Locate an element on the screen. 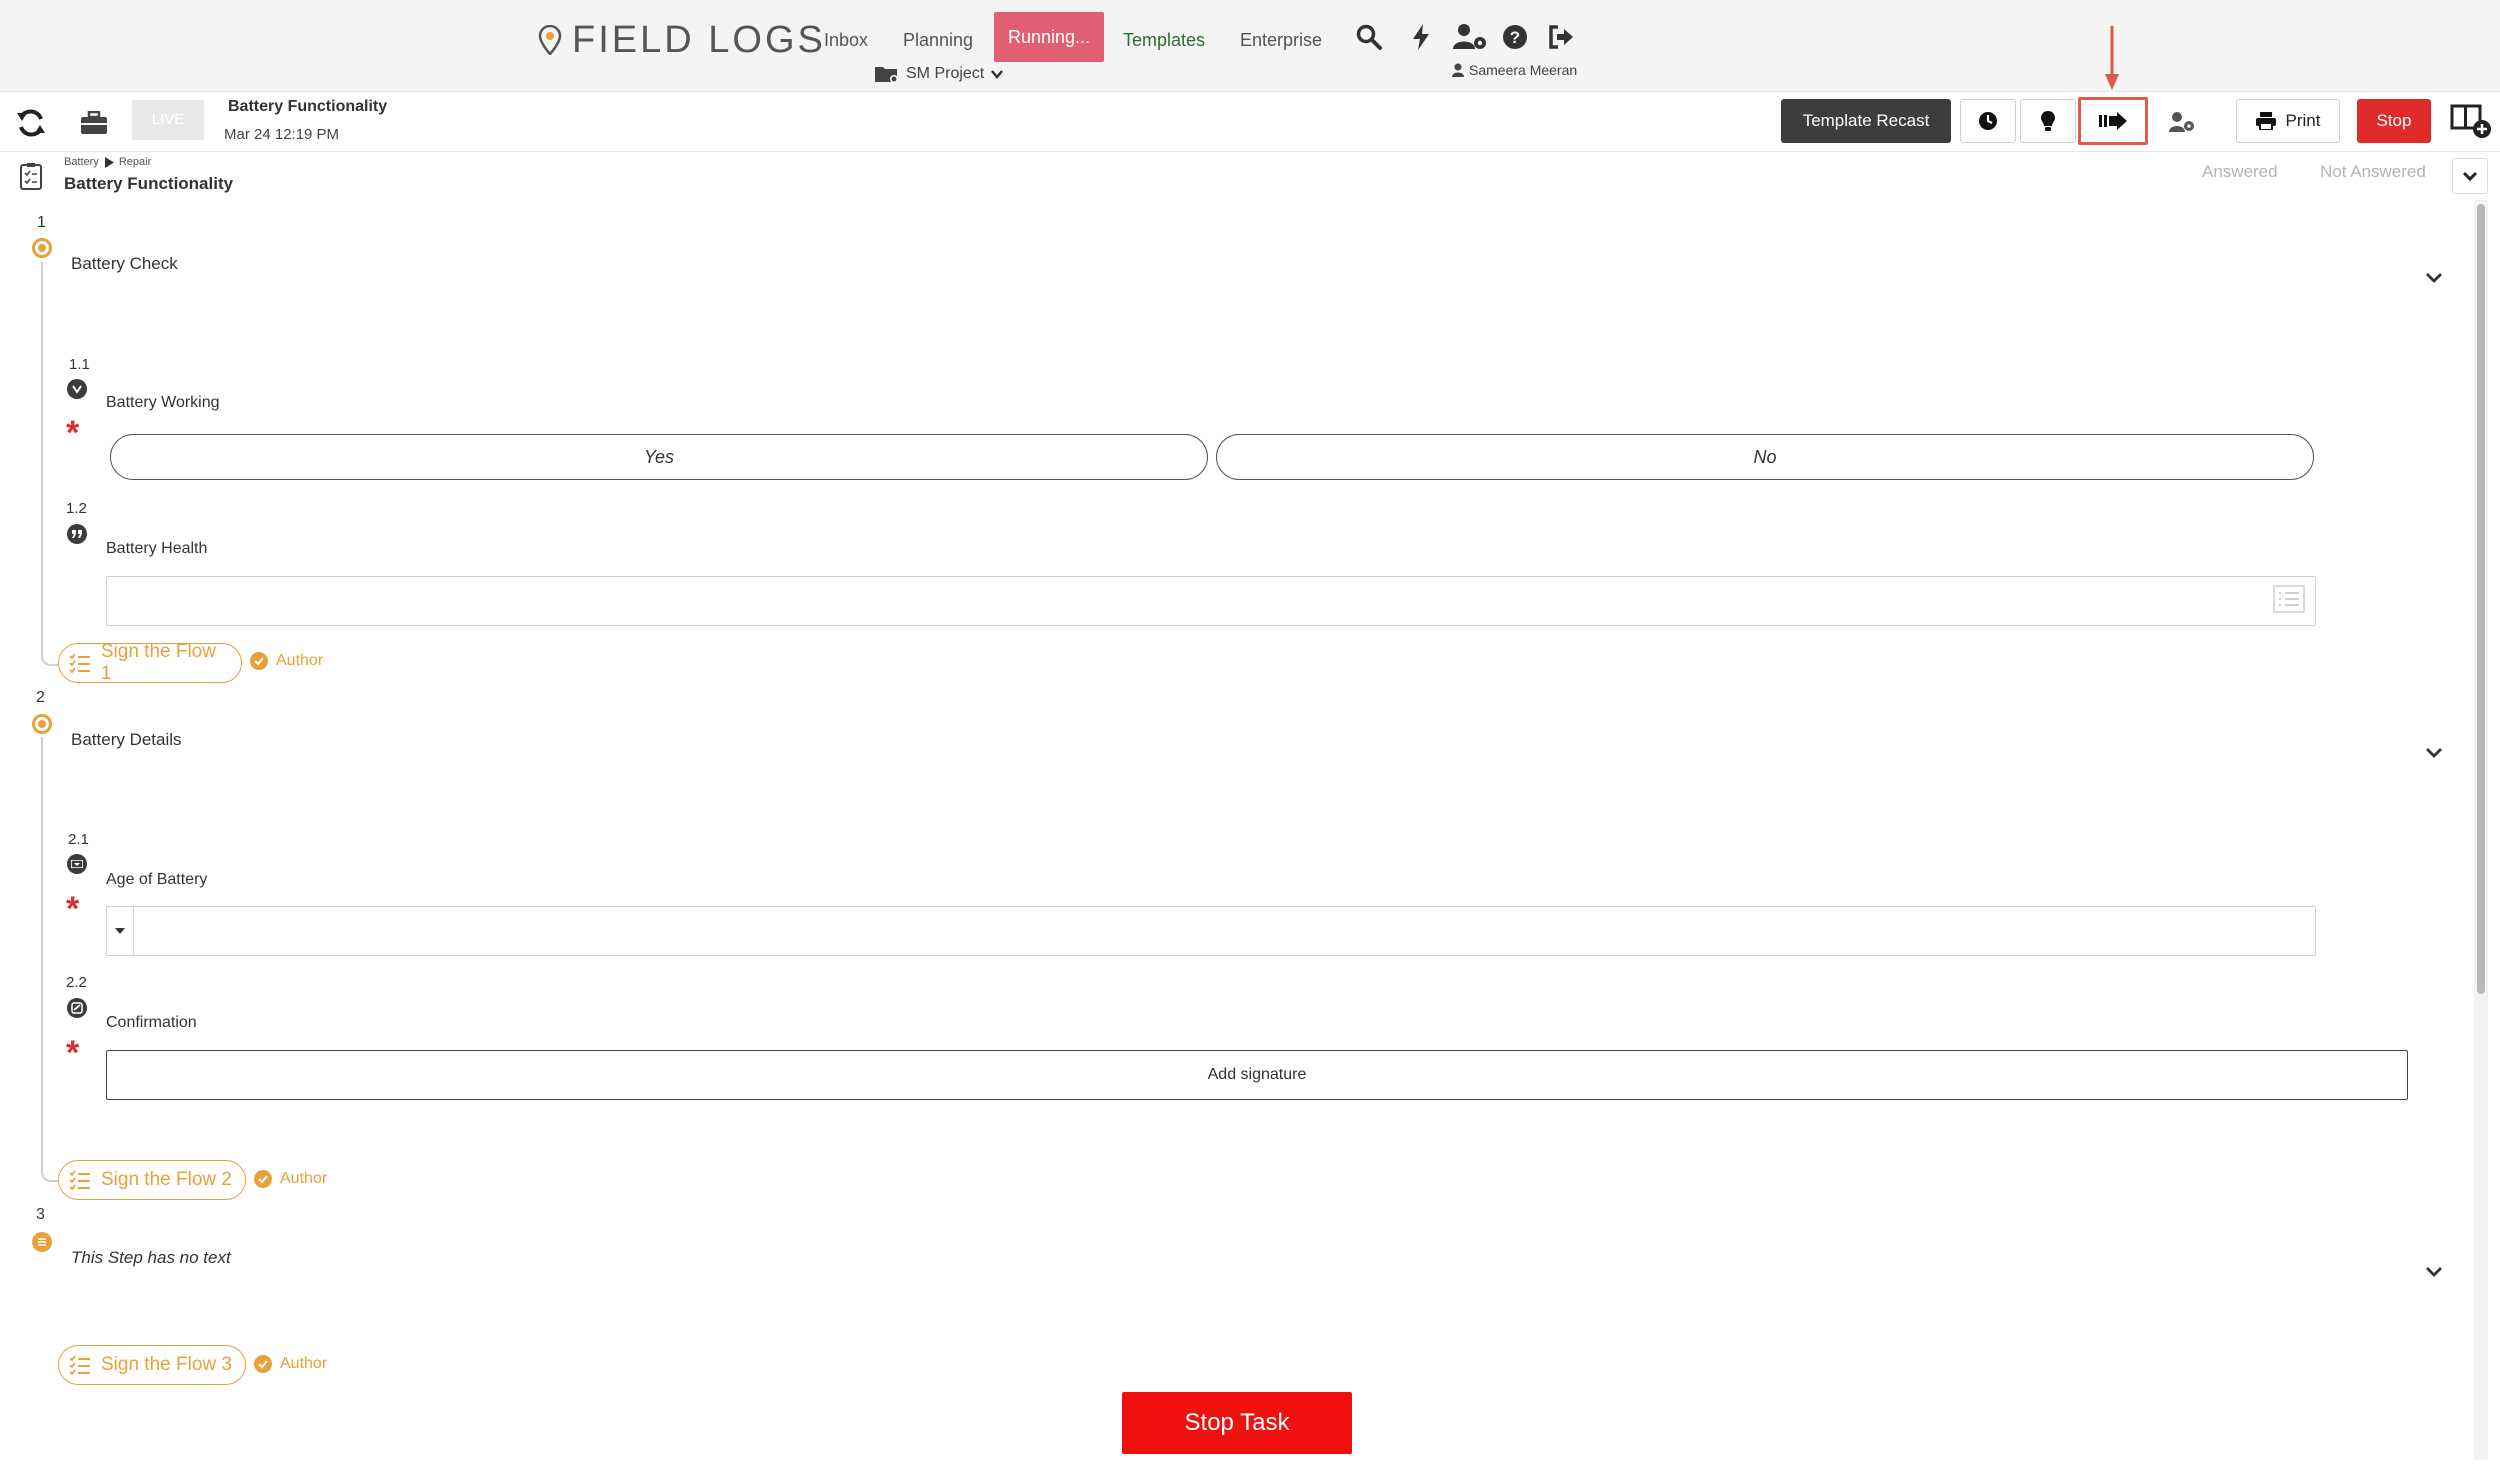  briefcase-icon is located at coordinates (94, 123).